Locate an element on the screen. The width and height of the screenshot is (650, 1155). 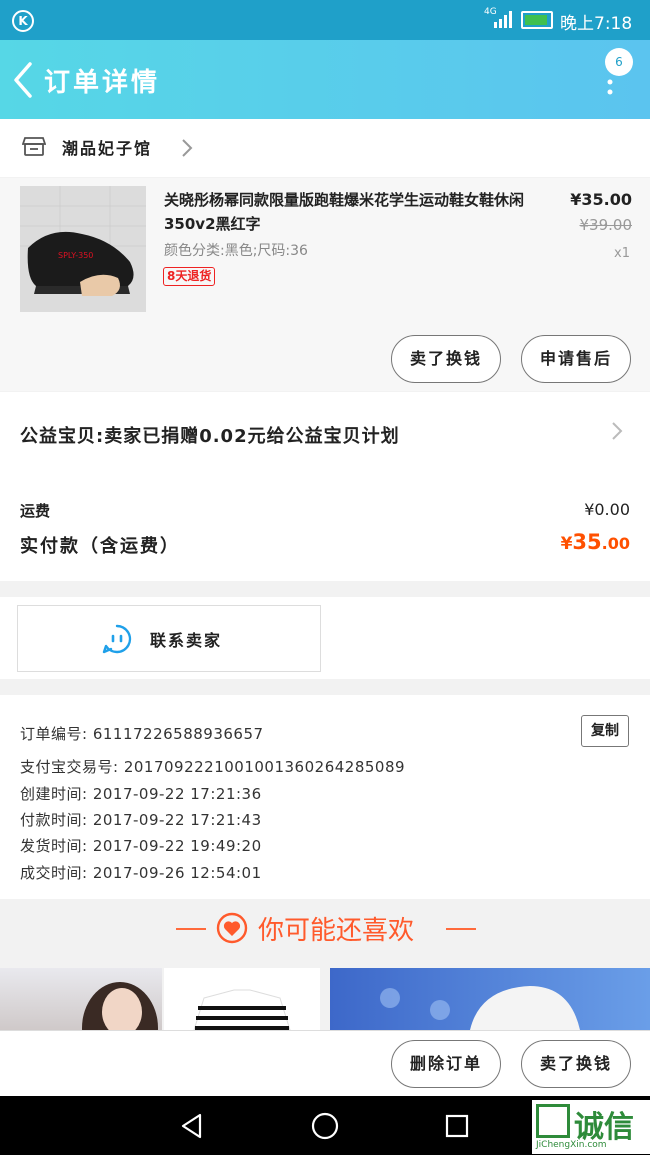
product-price: ¥35.00 is located at coordinates (601, 199).